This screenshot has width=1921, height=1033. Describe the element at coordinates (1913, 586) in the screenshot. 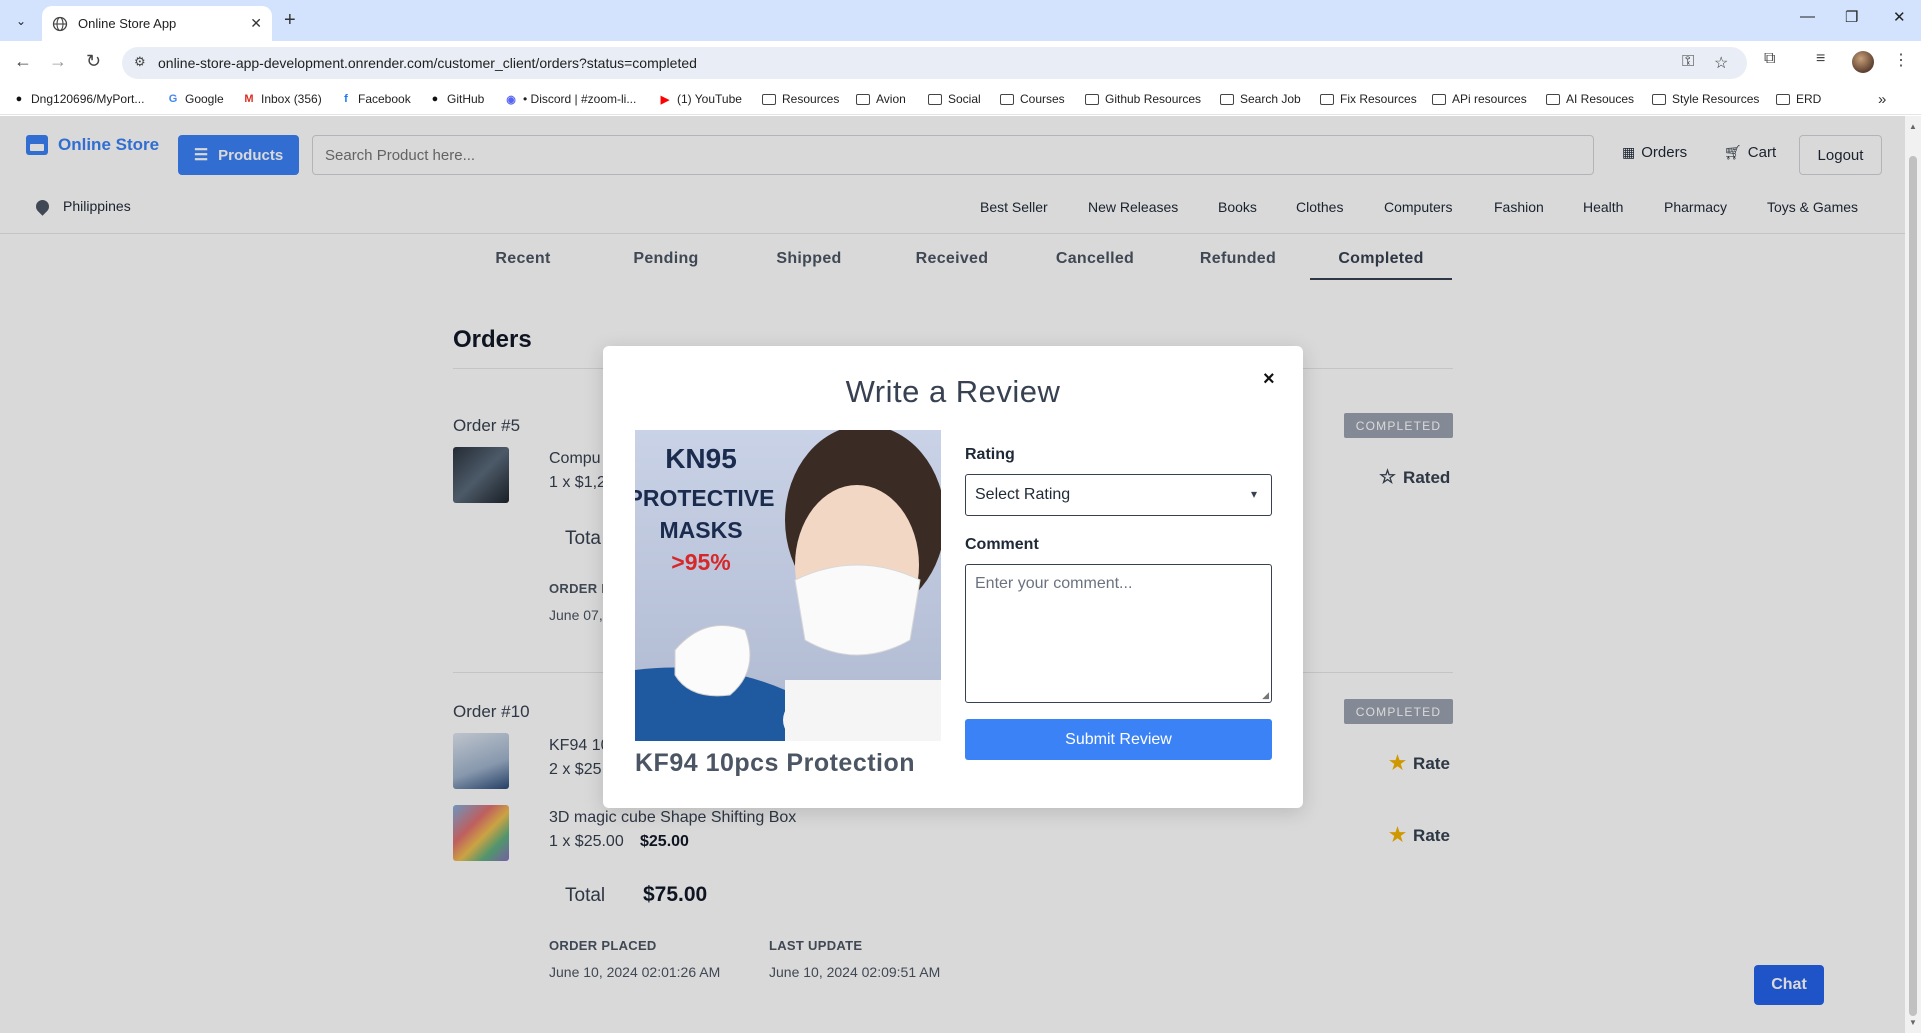

I see `scrollbar-thumb` at that location.